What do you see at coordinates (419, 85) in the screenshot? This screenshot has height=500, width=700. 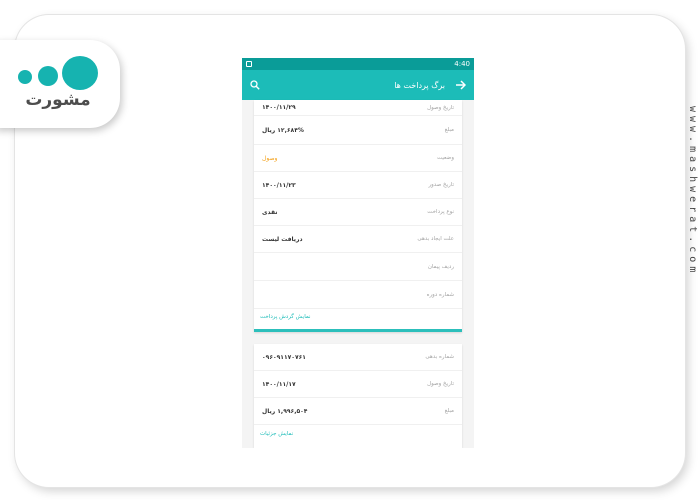 I see `page-title: برگ پرداخت ها` at bounding box center [419, 85].